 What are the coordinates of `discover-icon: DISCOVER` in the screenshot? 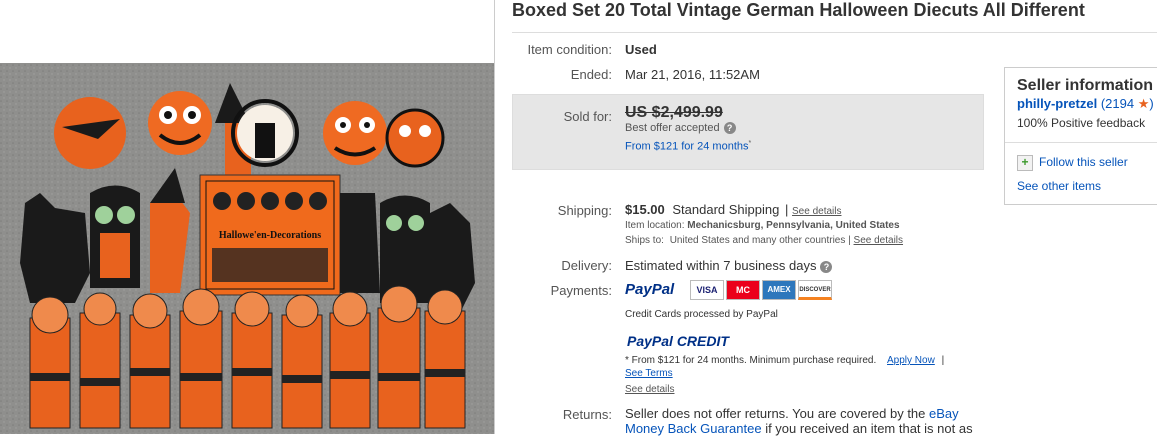 It's located at (815, 290).